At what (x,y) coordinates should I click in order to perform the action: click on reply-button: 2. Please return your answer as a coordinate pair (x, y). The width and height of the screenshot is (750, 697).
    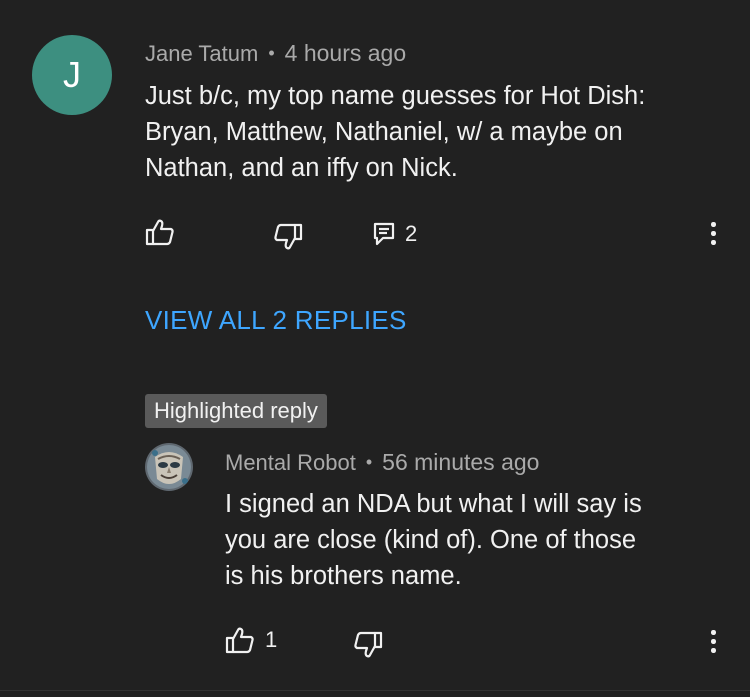
    Looking at the image, I should click on (395, 234).